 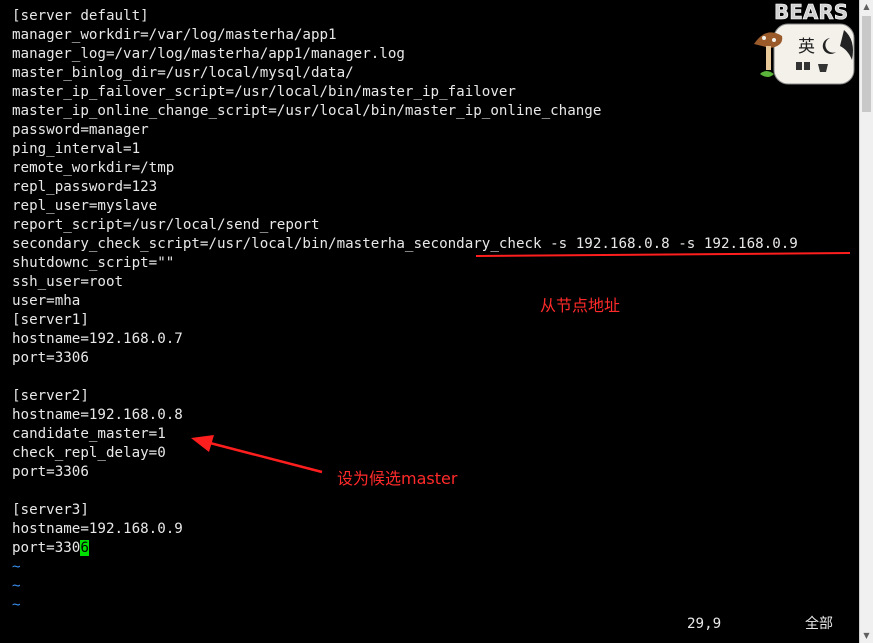 What do you see at coordinates (80, 16) in the screenshot?
I see `config-line: [server default]` at bounding box center [80, 16].